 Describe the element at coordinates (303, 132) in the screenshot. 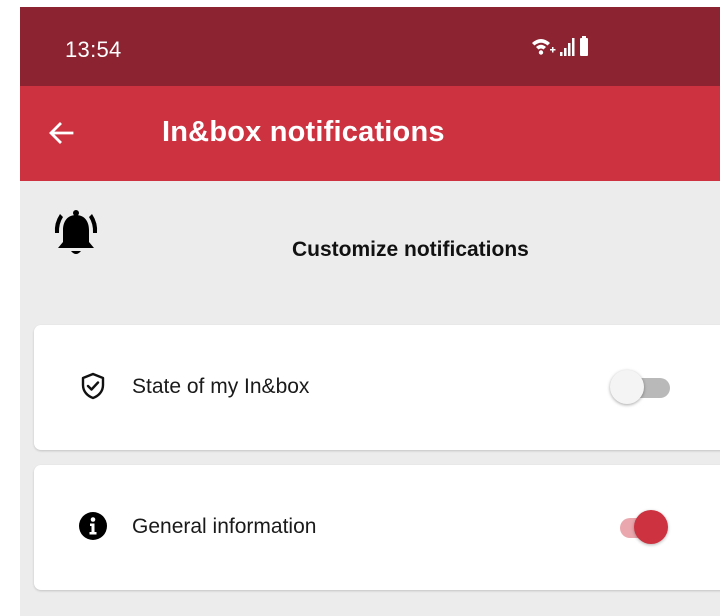

I see `page-title: In&box notifications` at that location.